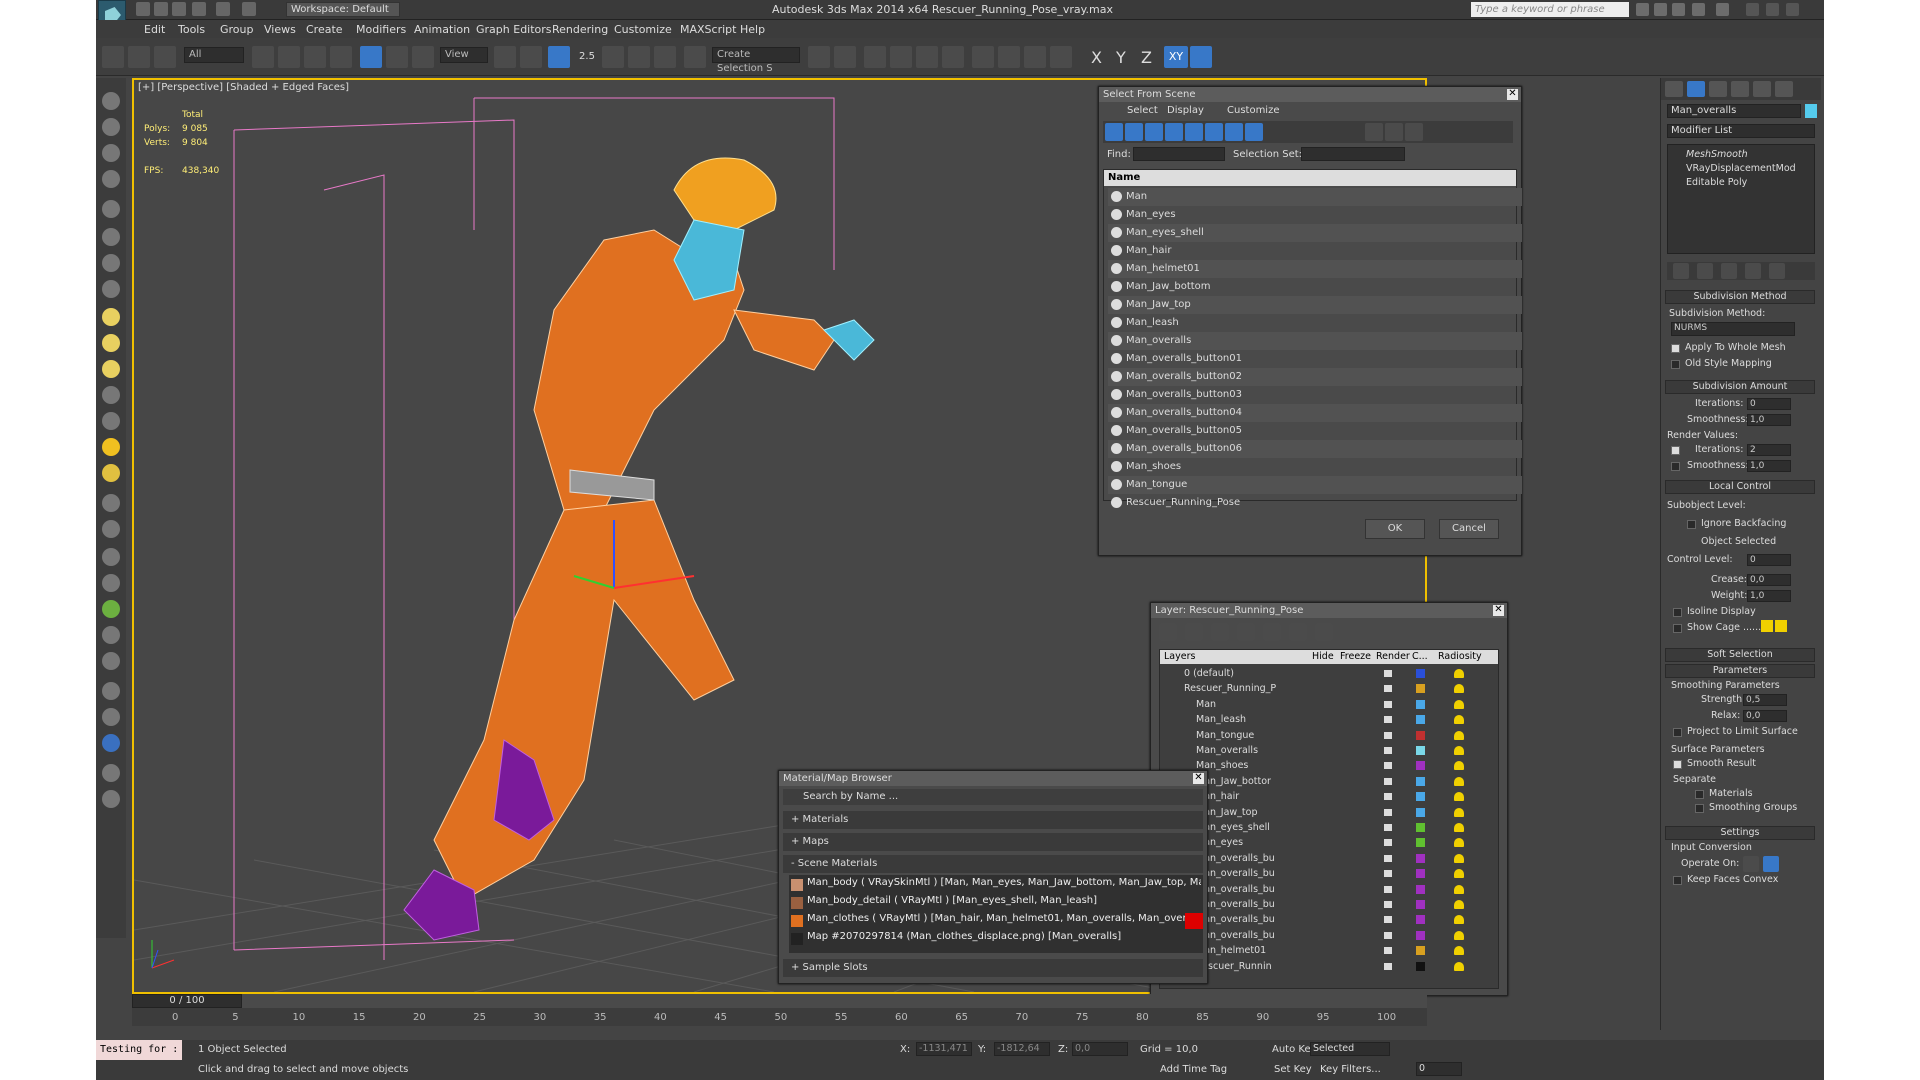 The image size is (1920, 1080). Describe the element at coordinates (111, 447) in the screenshot. I see `sun-light-icon` at that location.